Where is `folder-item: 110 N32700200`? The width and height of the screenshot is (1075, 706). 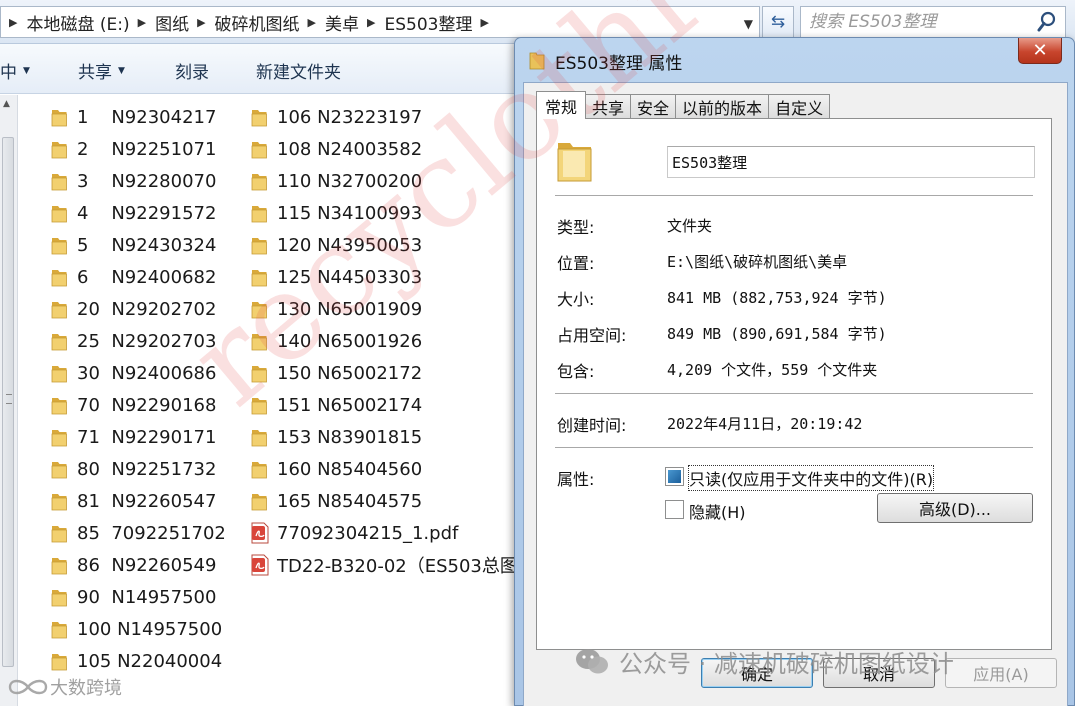
folder-item: 110 N32700200 is located at coordinates (336, 181).